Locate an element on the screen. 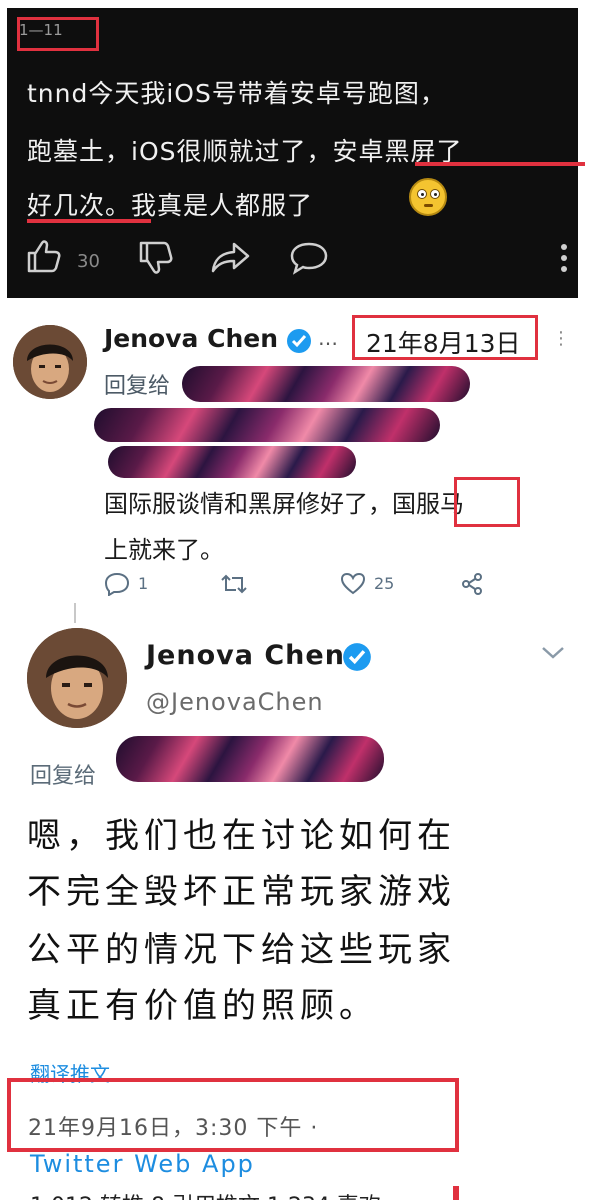 The image size is (589, 1200). highlight-box-date is located at coordinates (445, 337).